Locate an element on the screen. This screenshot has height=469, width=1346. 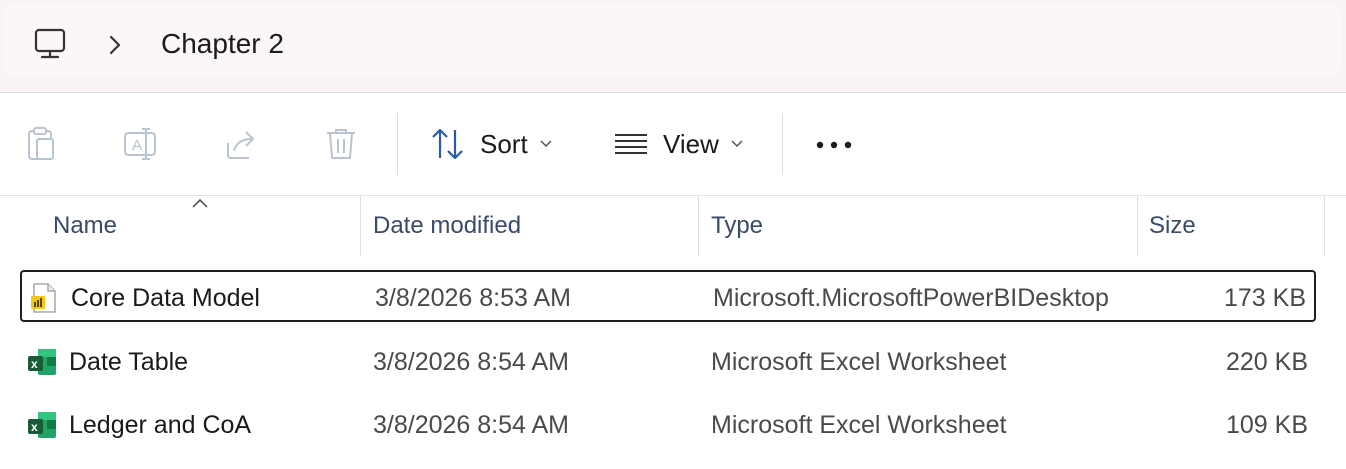
paste-icon is located at coordinates (41, 144).